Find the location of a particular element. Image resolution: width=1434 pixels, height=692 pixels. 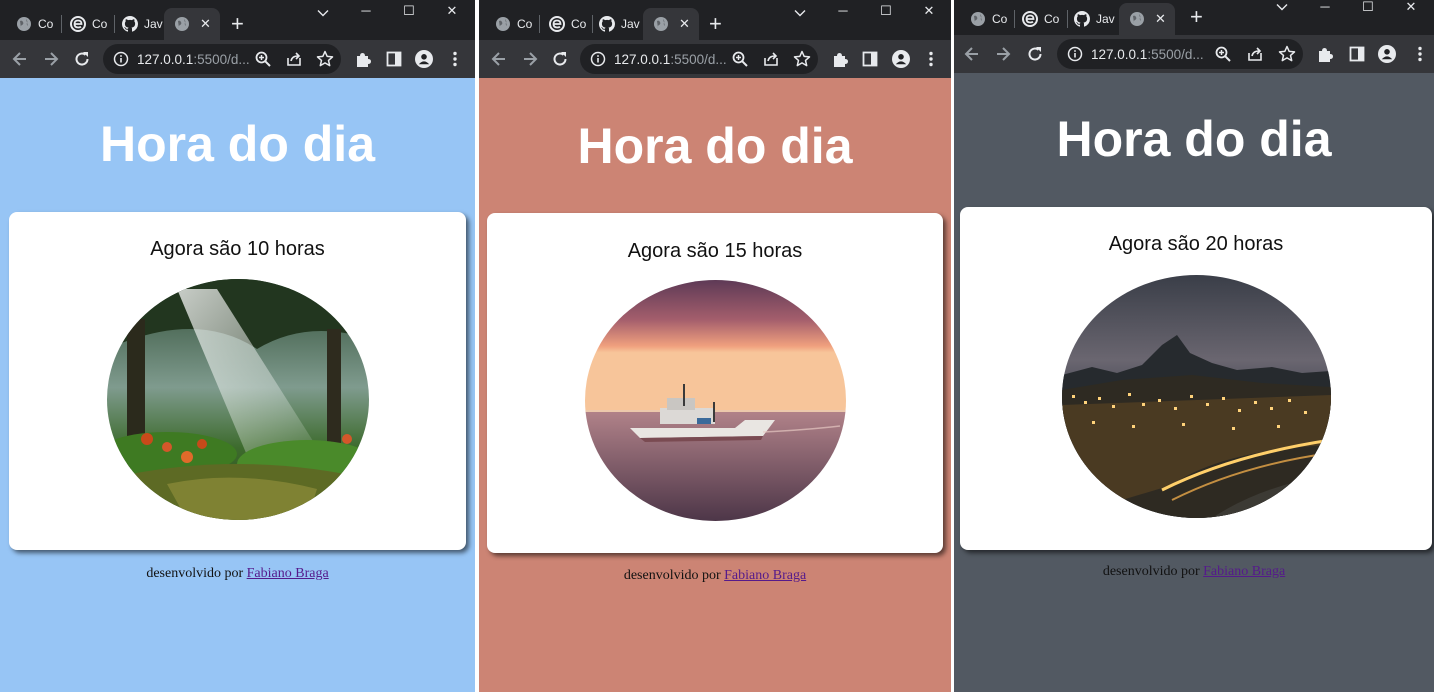

forest-photo is located at coordinates (238, 399).